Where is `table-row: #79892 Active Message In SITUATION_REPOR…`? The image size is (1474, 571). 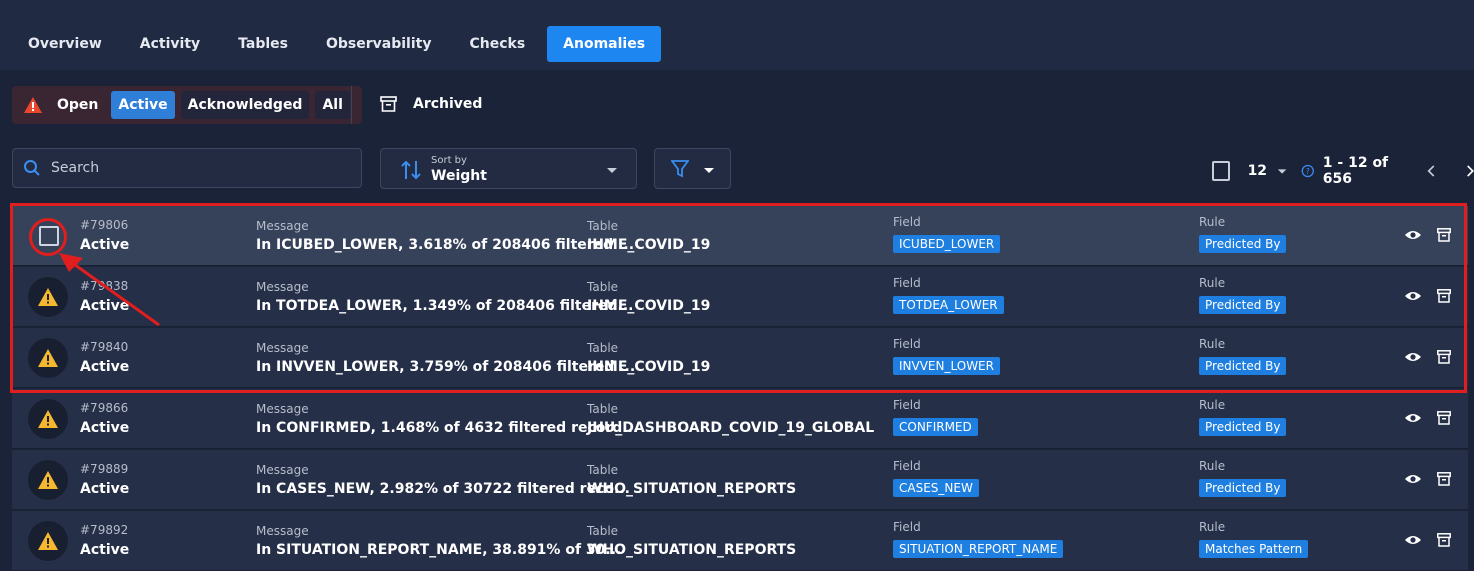
table-row: #79892 Active Message In SITUATION_REPOR… is located at coordinates (740, 541).